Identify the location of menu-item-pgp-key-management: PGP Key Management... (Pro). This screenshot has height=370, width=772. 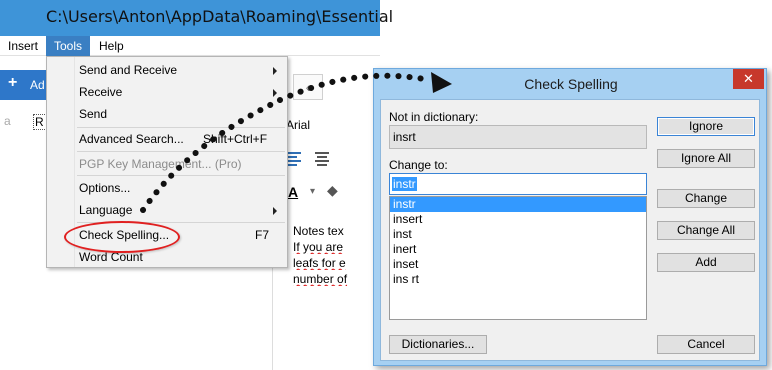
(160, 164).